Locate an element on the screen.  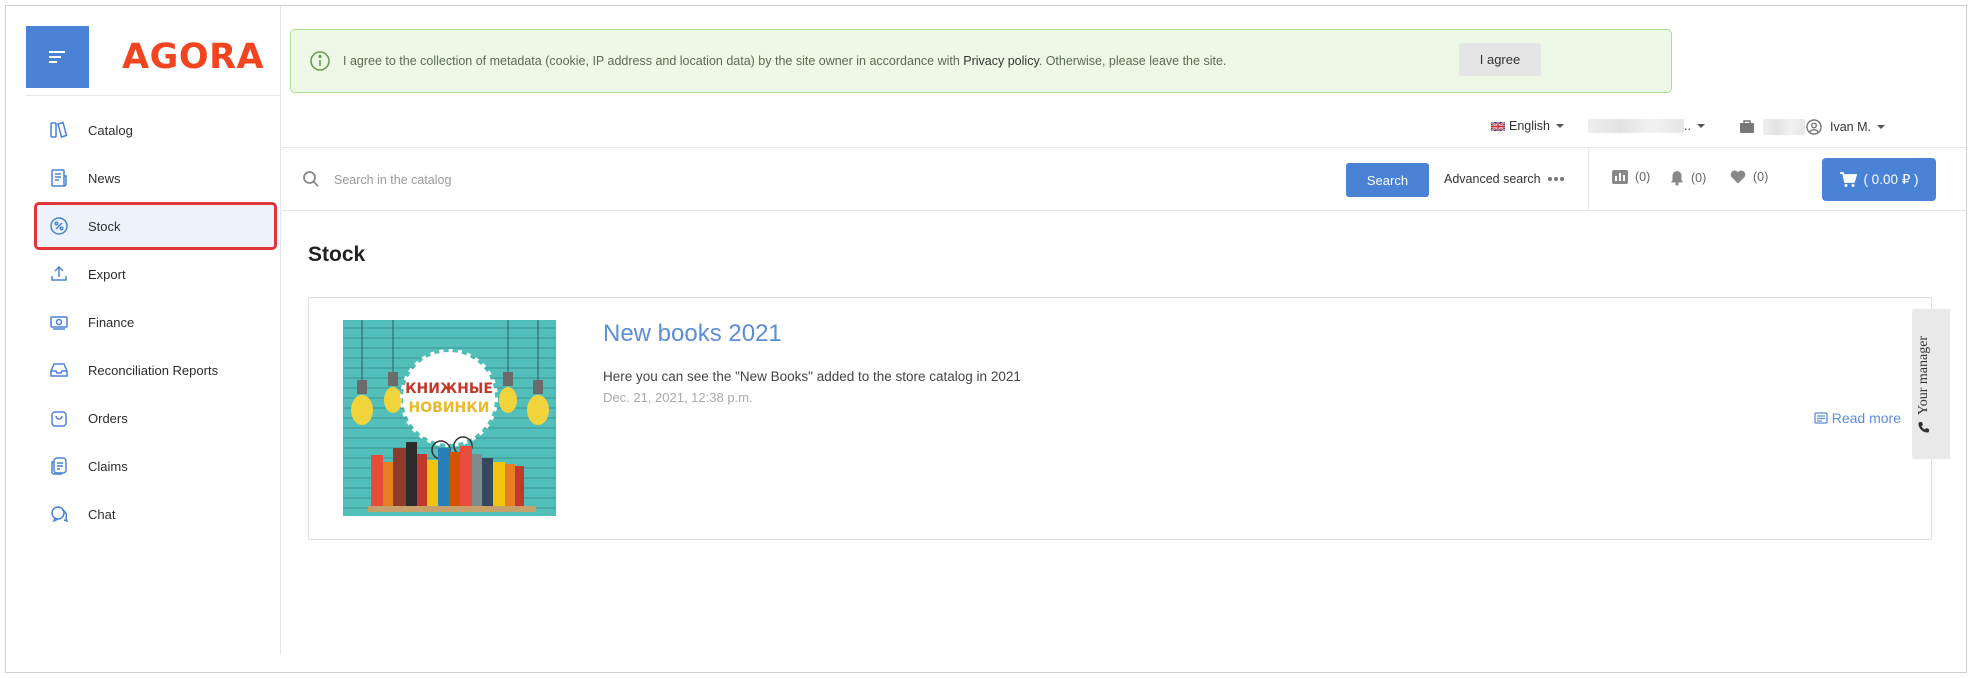
cart-icon is located at coordinates (1849, 179).